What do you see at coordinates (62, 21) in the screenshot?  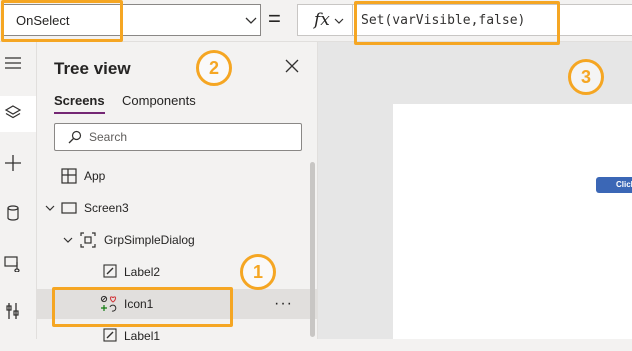 I see `highlight-property-dropdown` at bounding box center [62, 21].